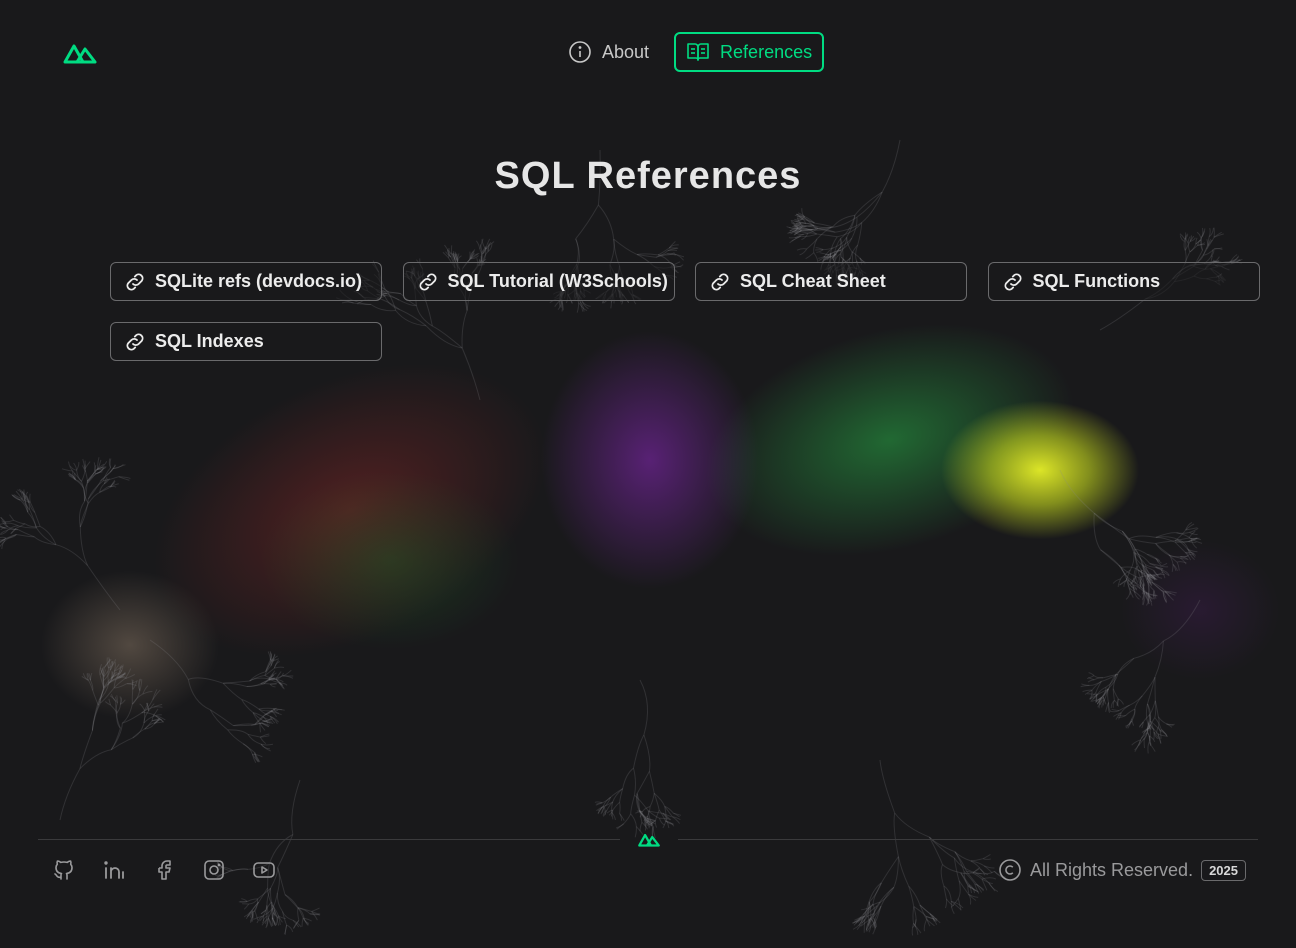 The height and width of the screenshot is (948, 1296). I want to click on ref-link-sqlite-devdocs: SQLite refs (devdocs.io), so click(246, 281).